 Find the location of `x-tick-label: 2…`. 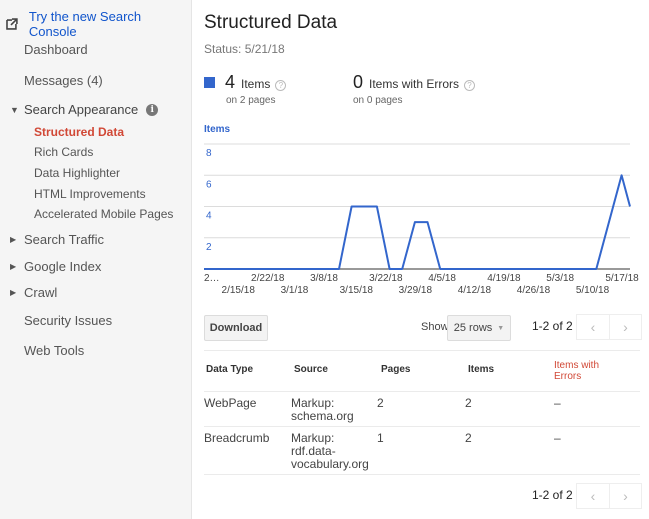

x-tick-label: 2… is located at coordinates (212, 278).